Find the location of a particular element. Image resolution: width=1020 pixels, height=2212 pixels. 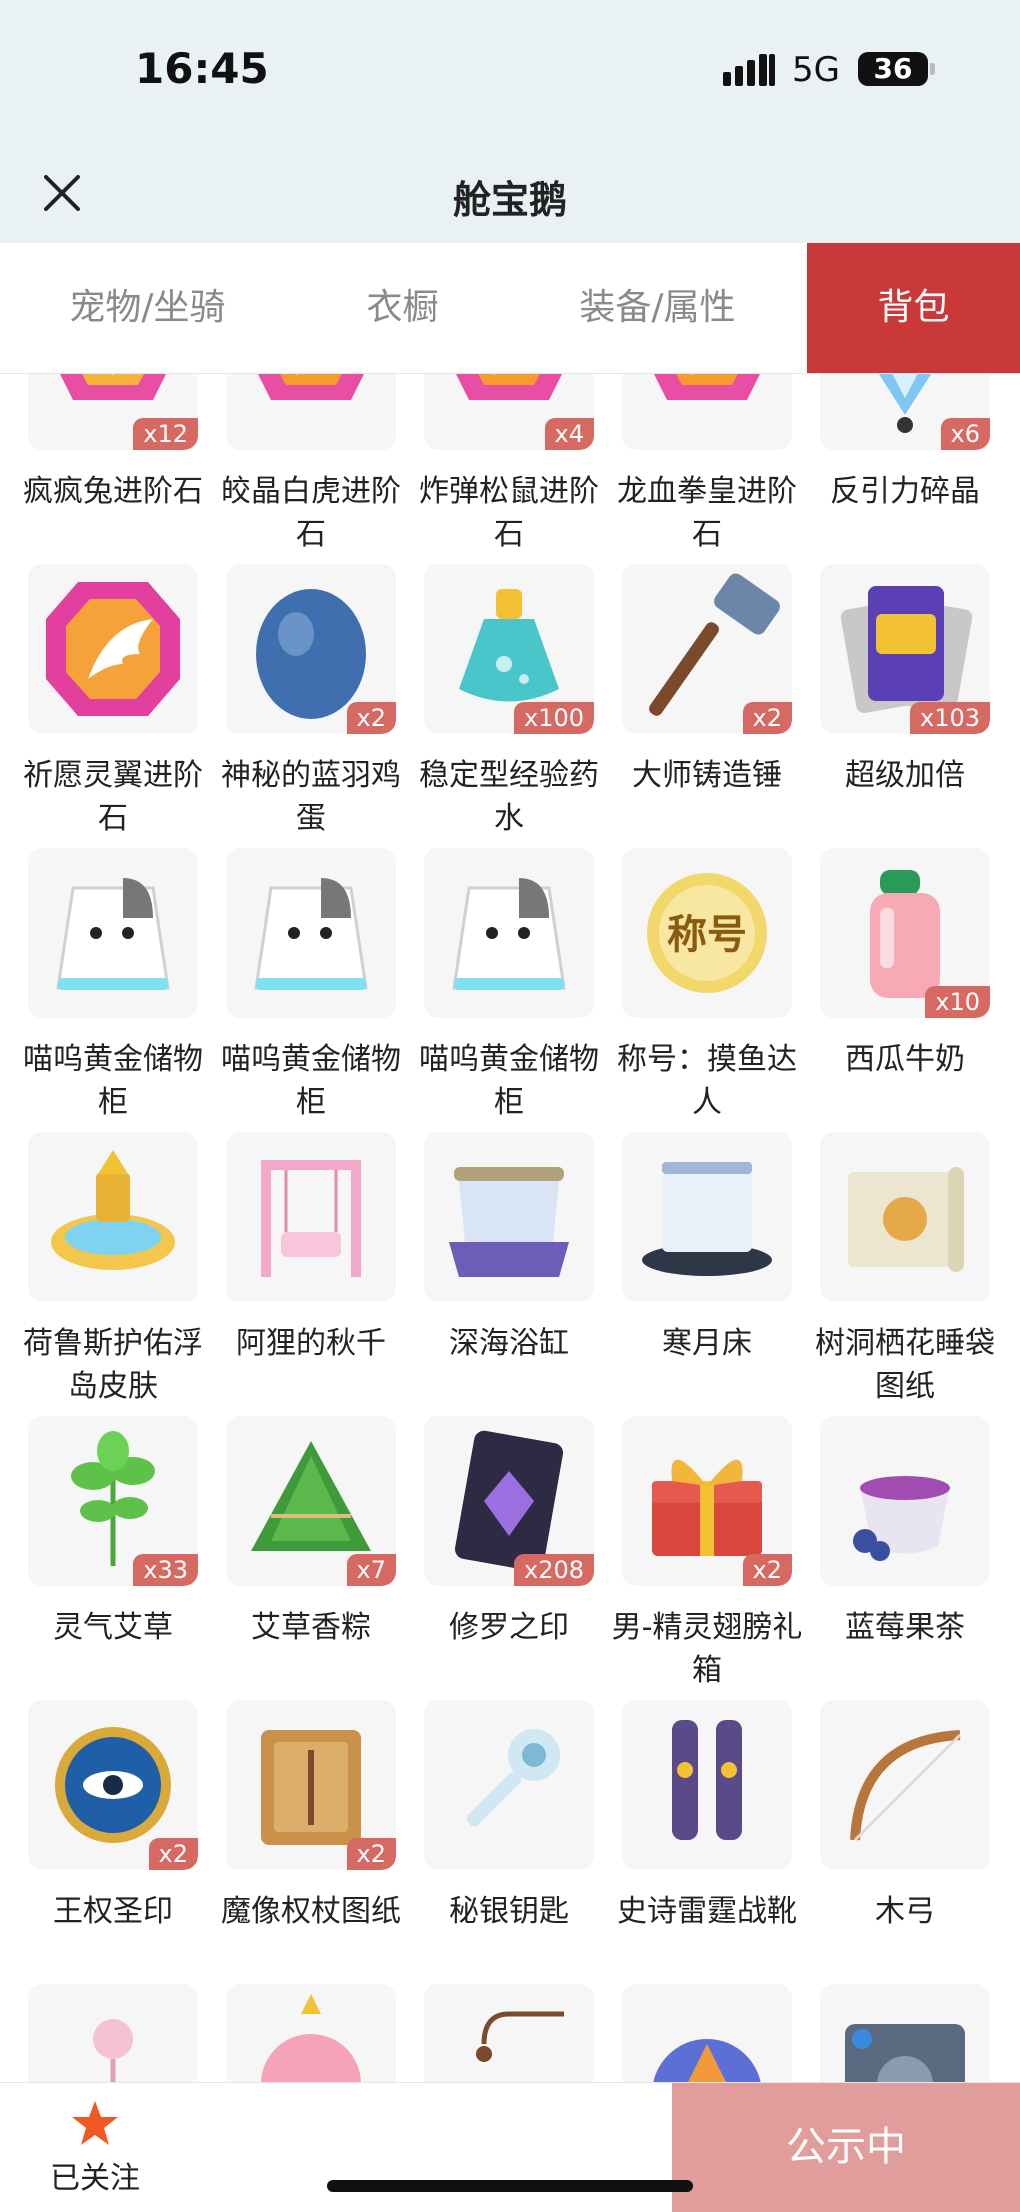

signal-icon is located at coordinates (749, 70).